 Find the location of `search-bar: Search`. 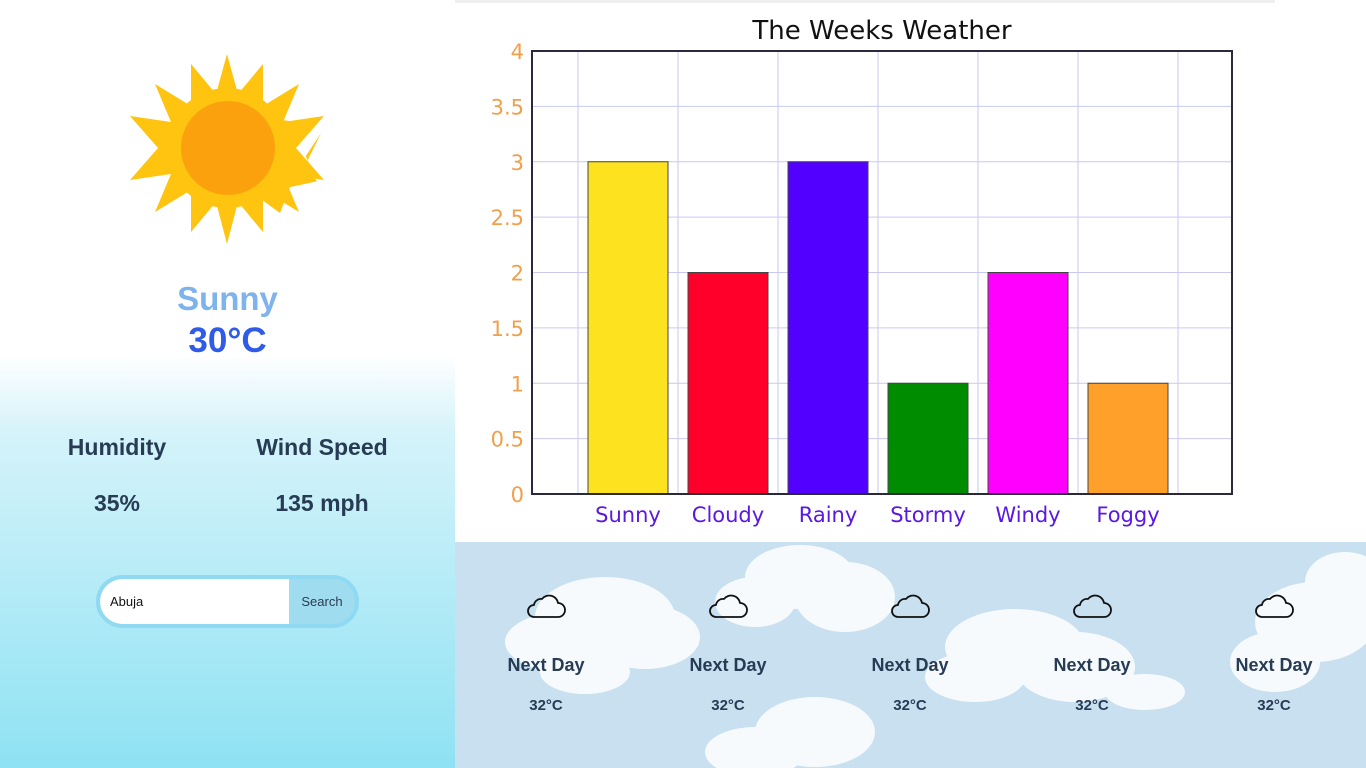

search-bar: Search is located at coordinates (227, 601).